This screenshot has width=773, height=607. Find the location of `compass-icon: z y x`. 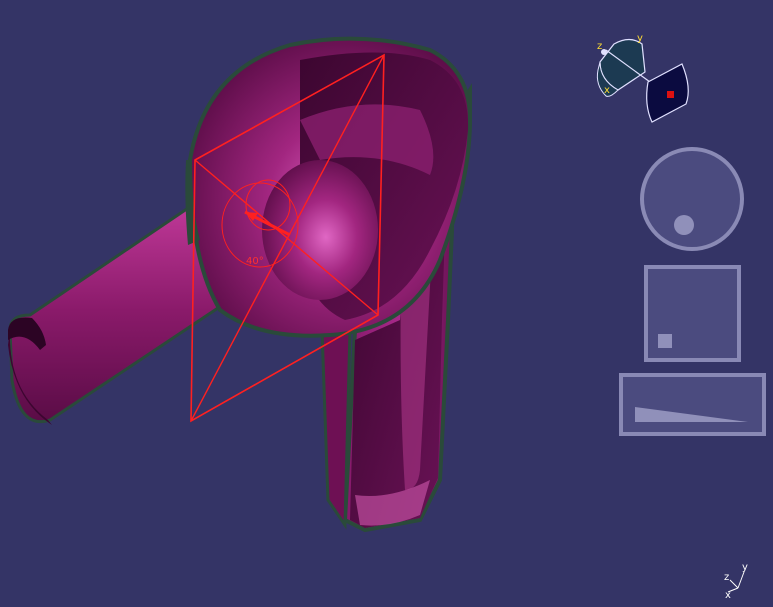

compass-icon: z y x is located at coordinates (642, 78).